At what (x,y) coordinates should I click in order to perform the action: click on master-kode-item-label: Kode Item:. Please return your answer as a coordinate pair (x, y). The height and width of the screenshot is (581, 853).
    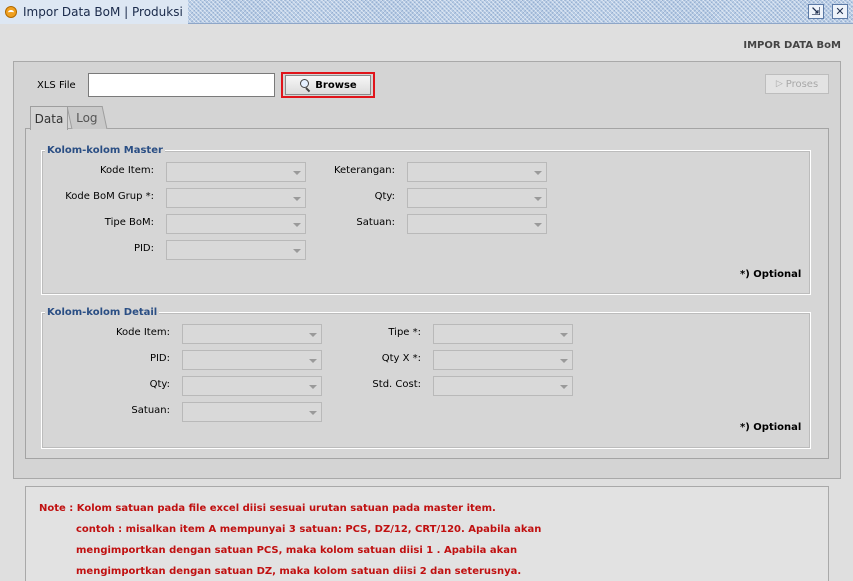
    Looking at the image, I should click on (127, 170).